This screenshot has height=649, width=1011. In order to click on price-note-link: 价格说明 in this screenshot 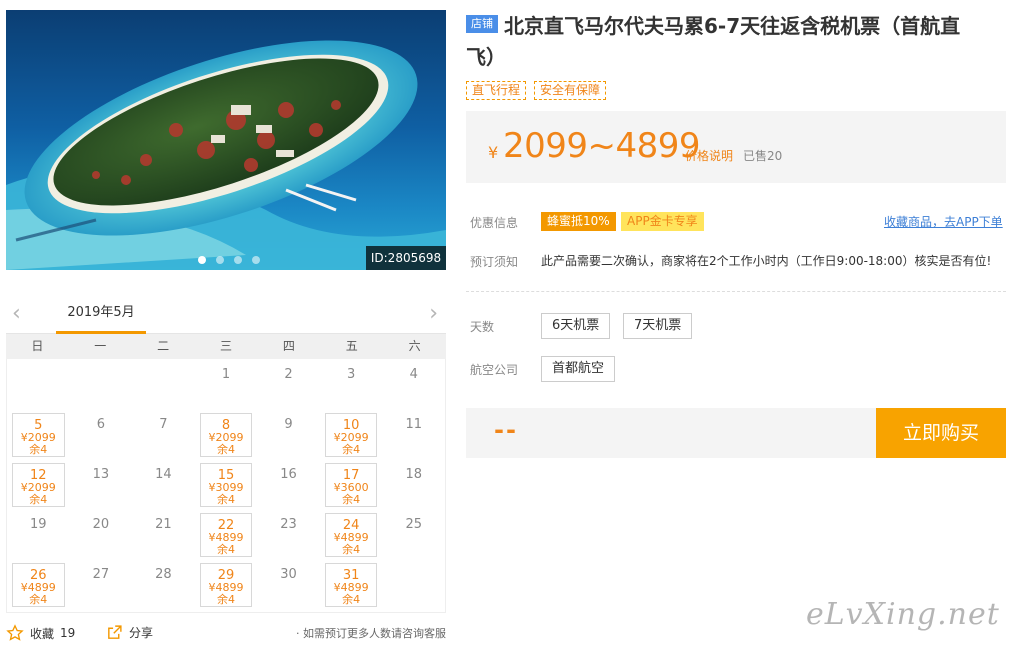, I will do `click(709, 155)`.